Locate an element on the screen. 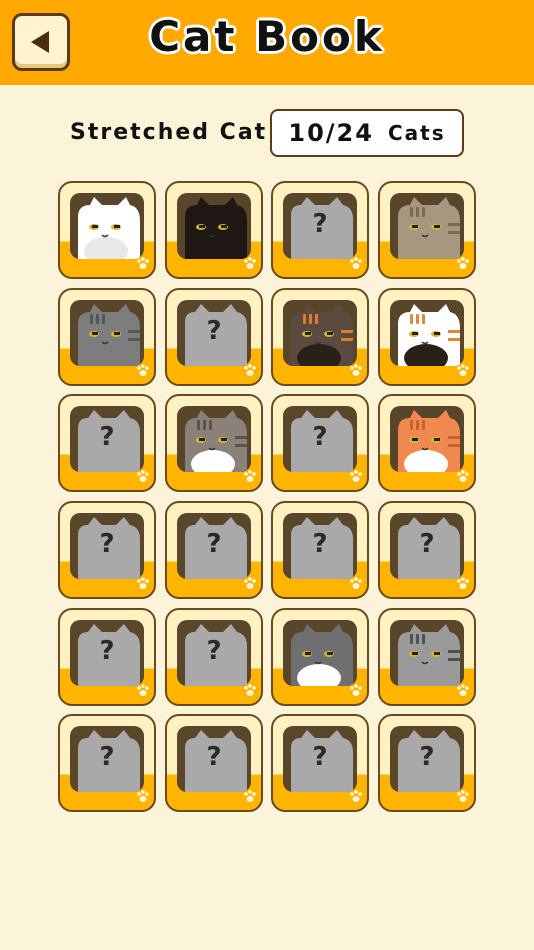 This screenshot has width=534, height=950. cat-face-black is located at coordinates (216, 228).